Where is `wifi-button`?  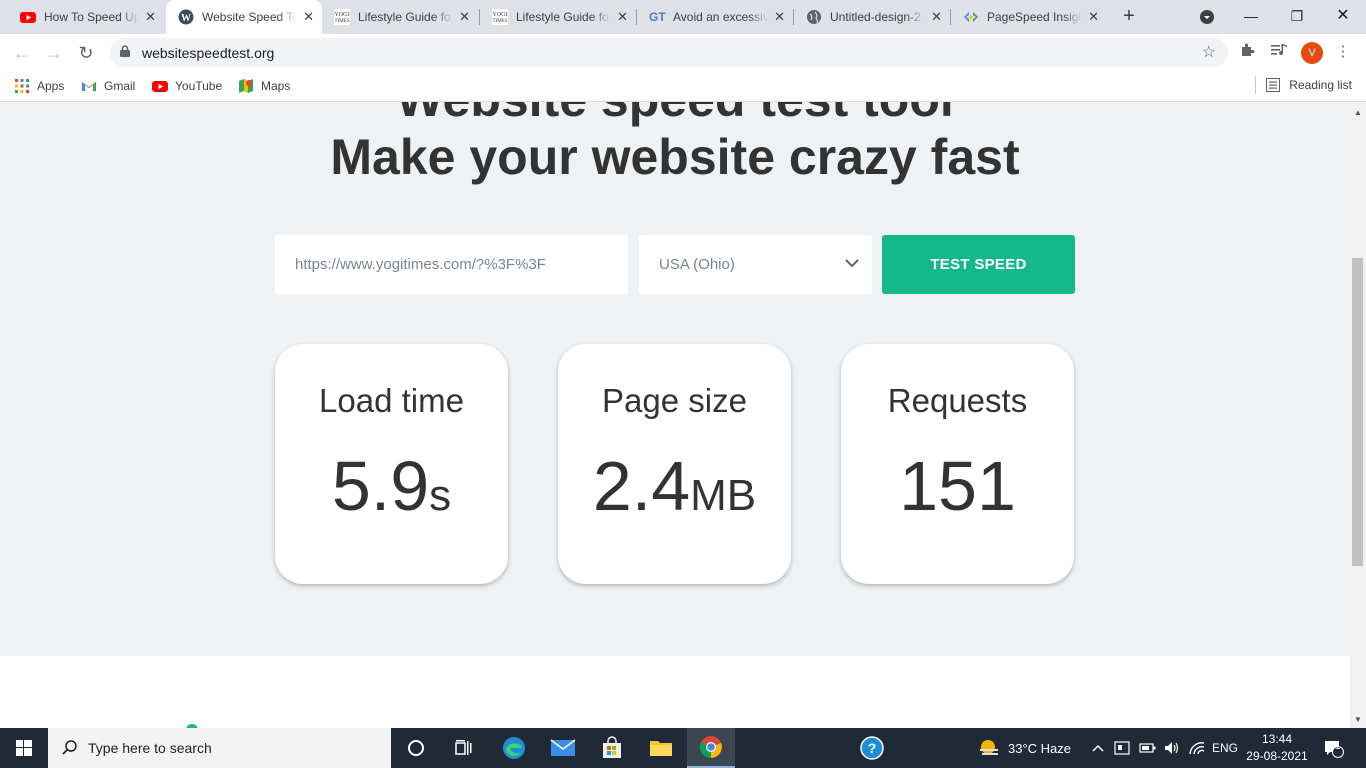
wifi-button is located at coordinates (1197, 748).